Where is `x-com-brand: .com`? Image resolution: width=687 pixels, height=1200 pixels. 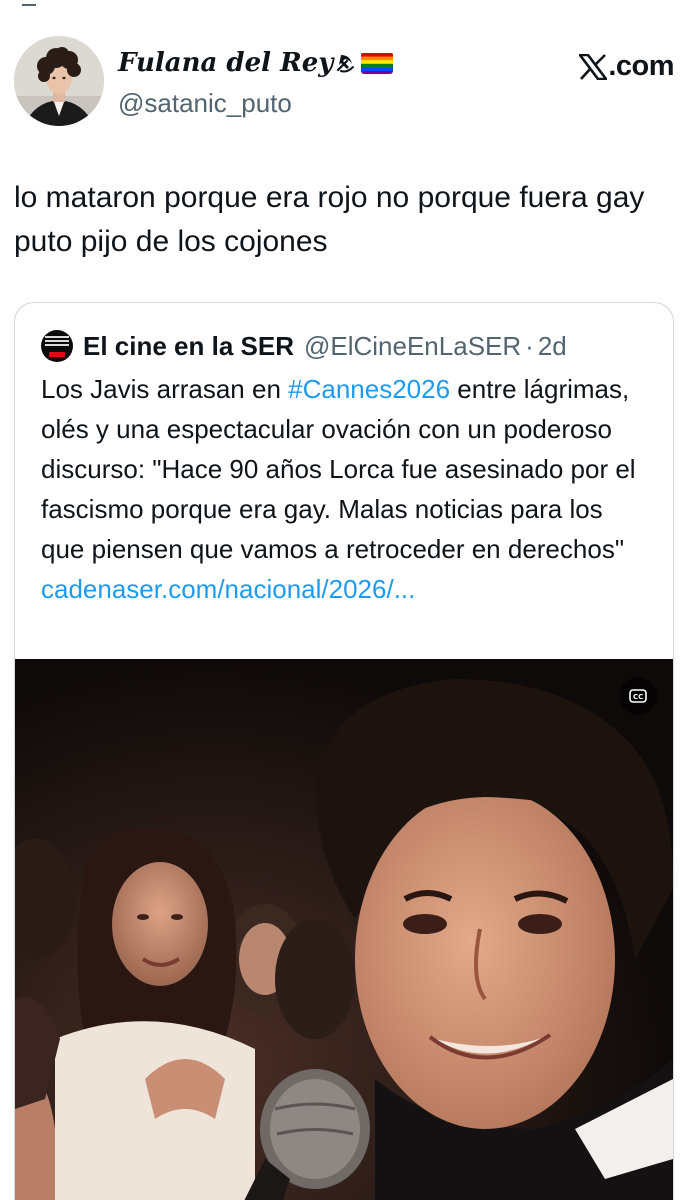 x-com-brand: .com is located at coordinates (626, 66).